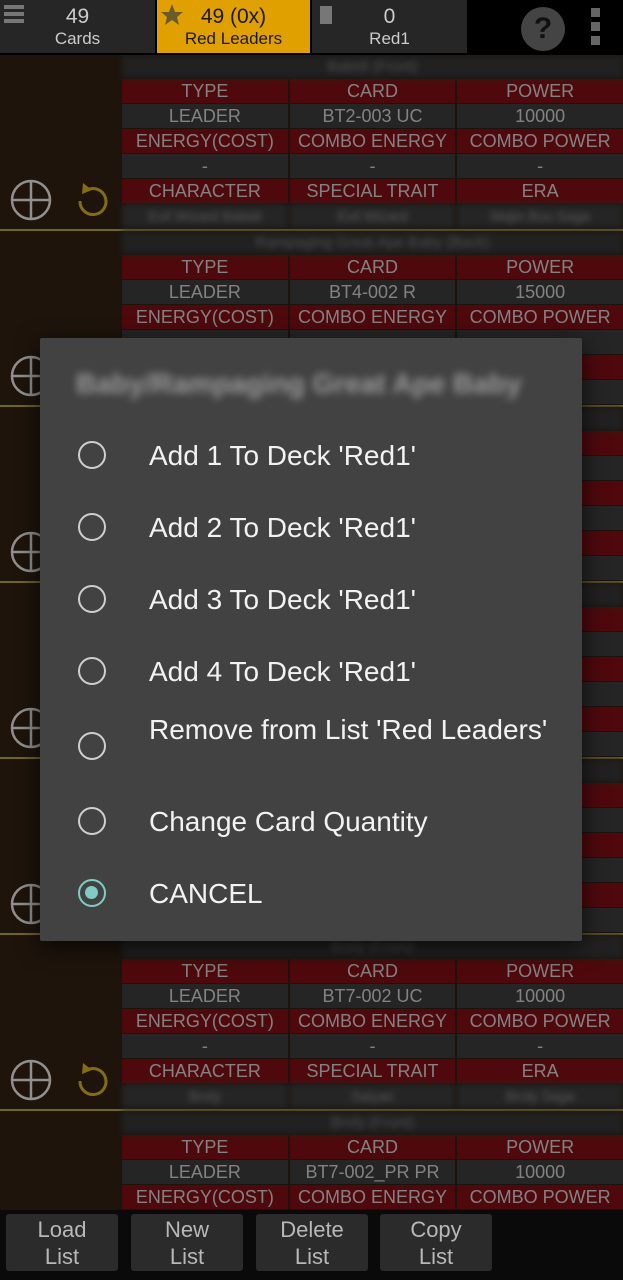 The height and width of the screenshot is (1280, 623). I want to click on option-add-4: Add 4 To Deck 'Red1', so click(311, 672).